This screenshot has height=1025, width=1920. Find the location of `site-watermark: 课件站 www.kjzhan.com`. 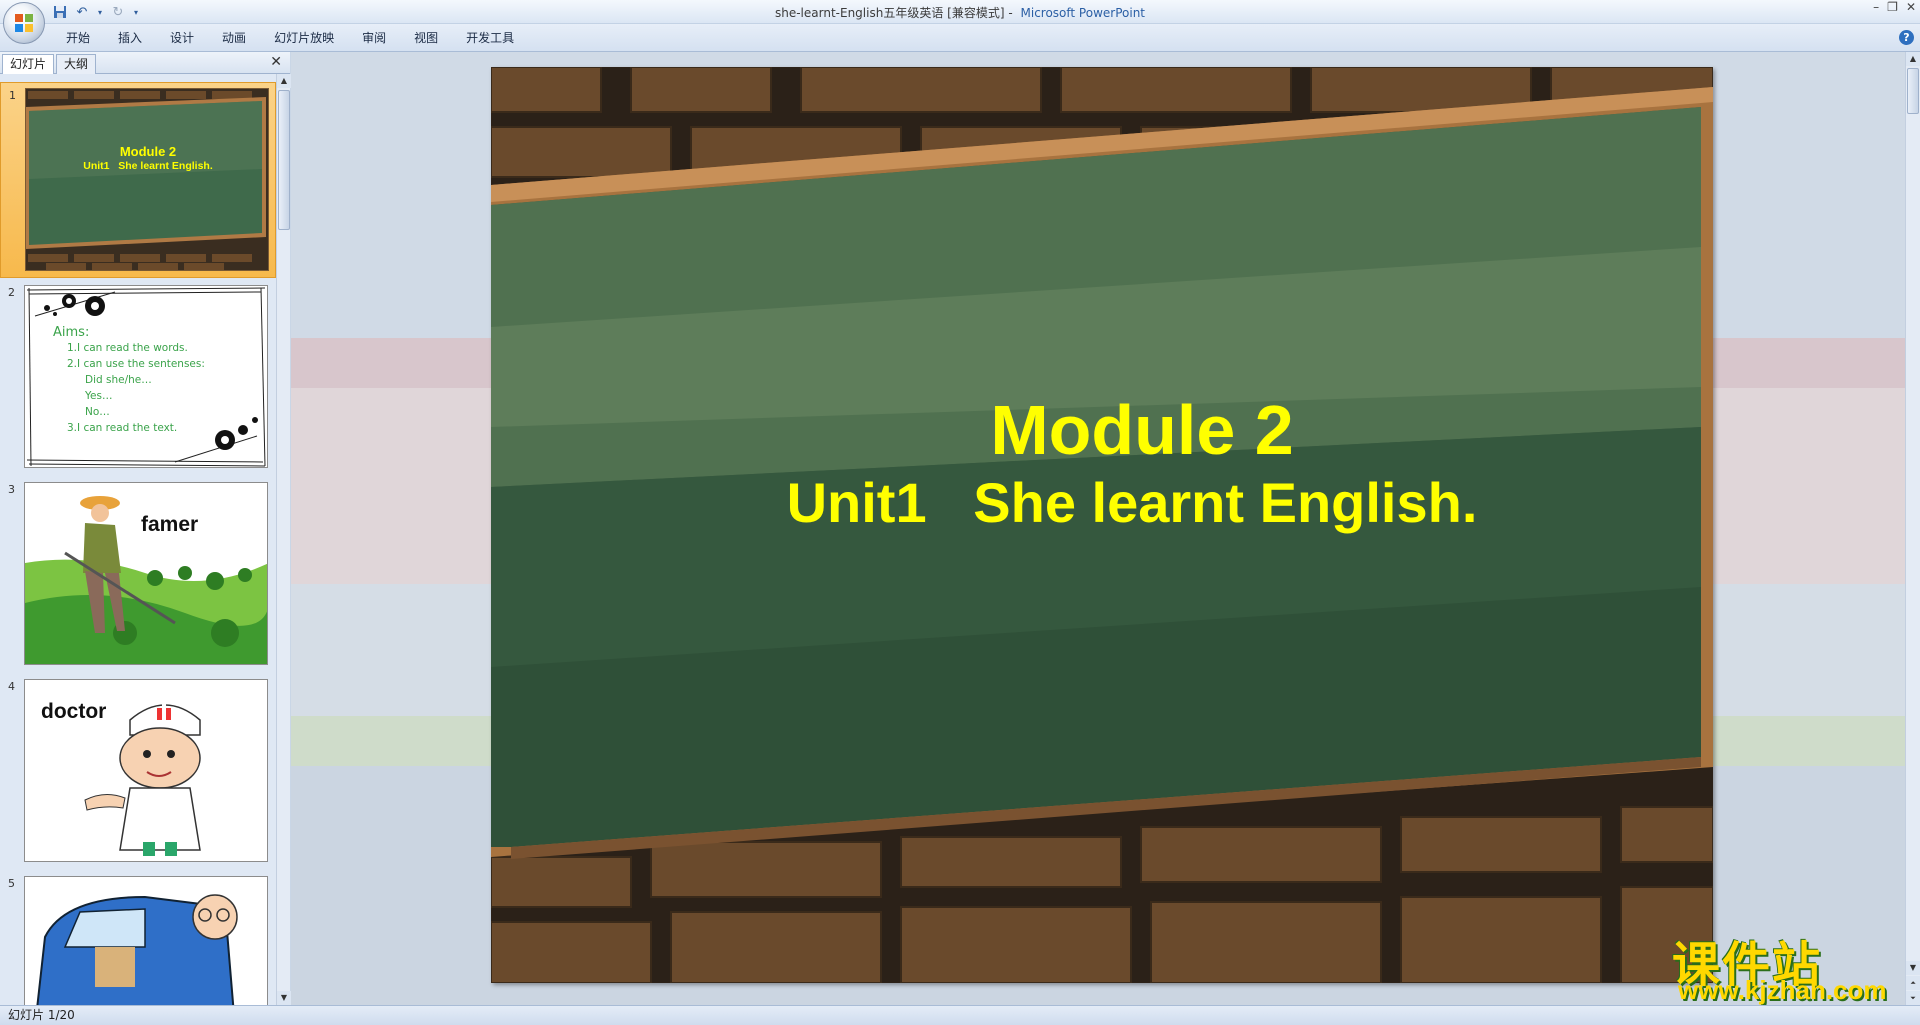

site-watermark: 课件站 www.kjzhan.com is located at coordinates (1787, 965).